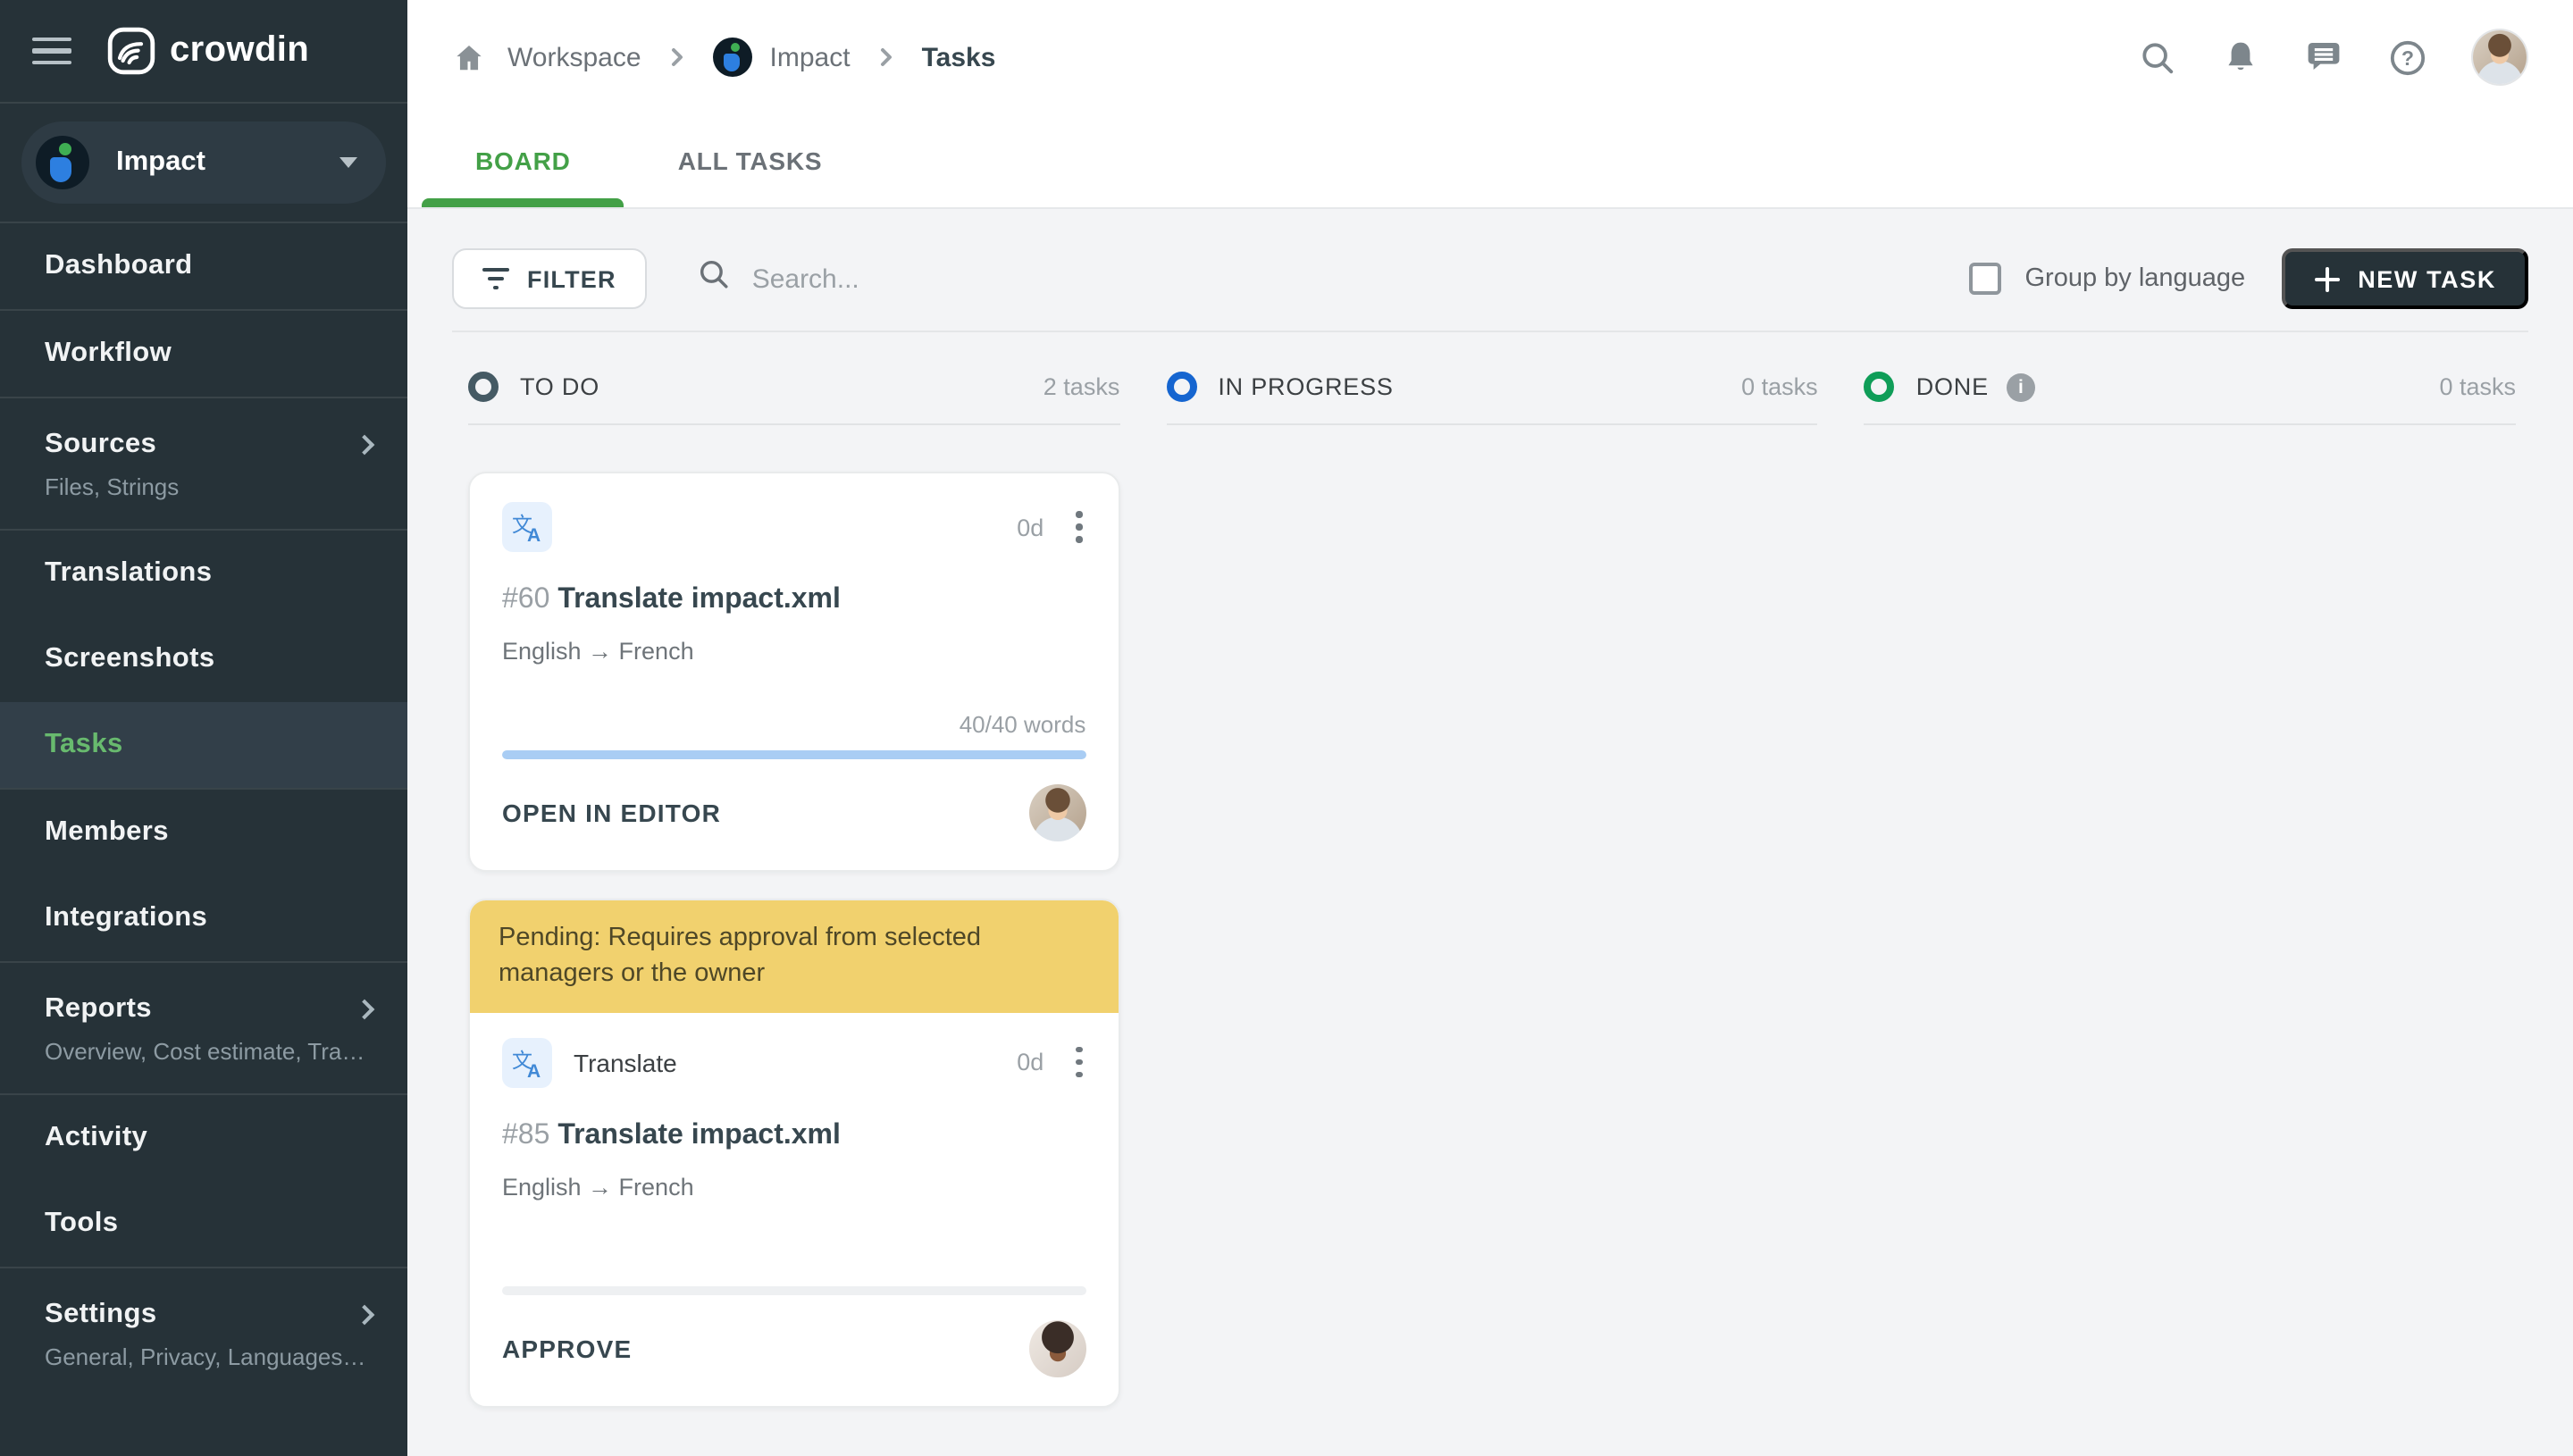 The height and width of the screenshot is (1456, 2573). I want to click on sidebar-item-dashboard: Dashboard, so click(203, 266).